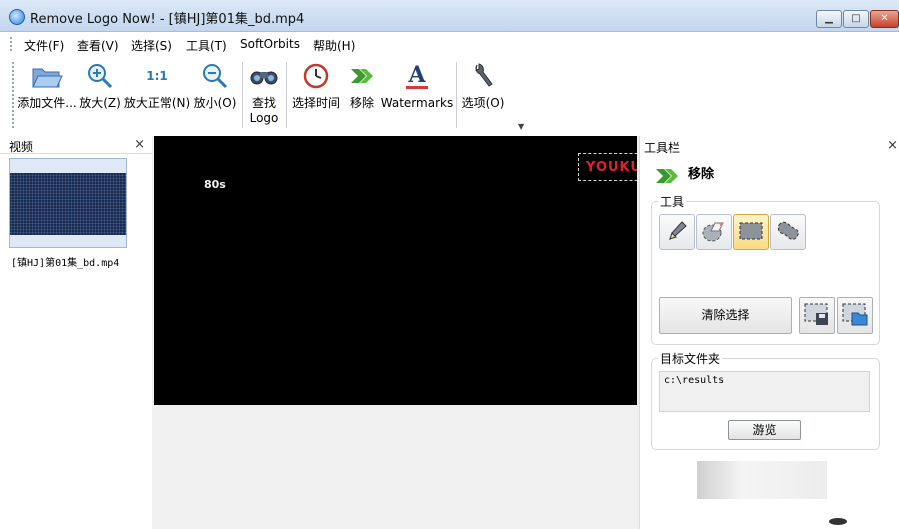 Image resolution: width=899 pixels, height=529 pixels. Describe the element at coordinates (206, 45) in the screenshot. I see `menu-tools: 工具(T)` at that location.